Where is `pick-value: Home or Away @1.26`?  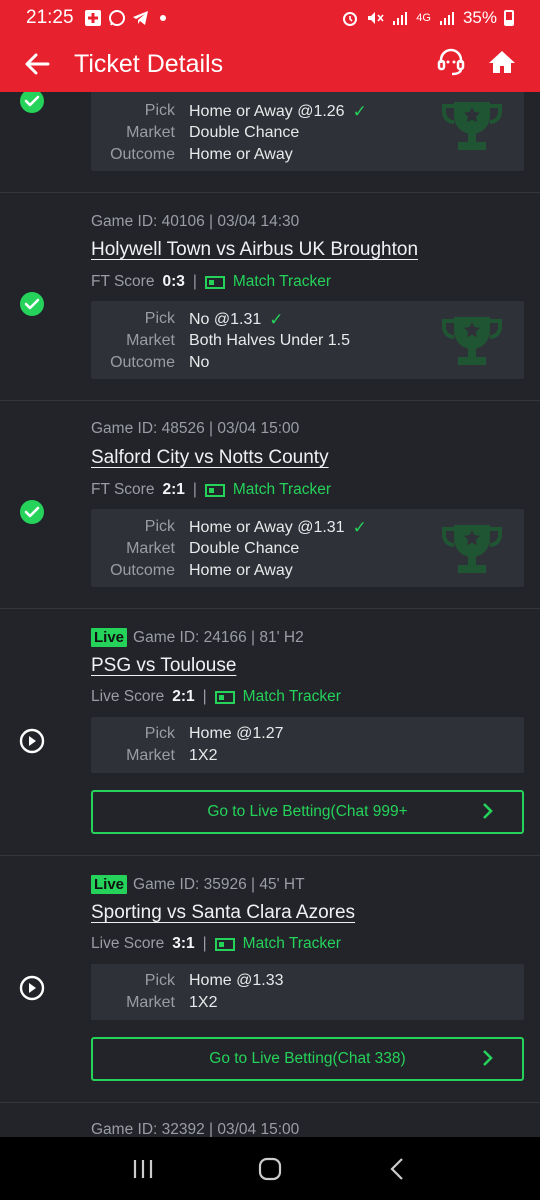 pick-value: Home or Away @1.26 is located at coordinates (267, 111).